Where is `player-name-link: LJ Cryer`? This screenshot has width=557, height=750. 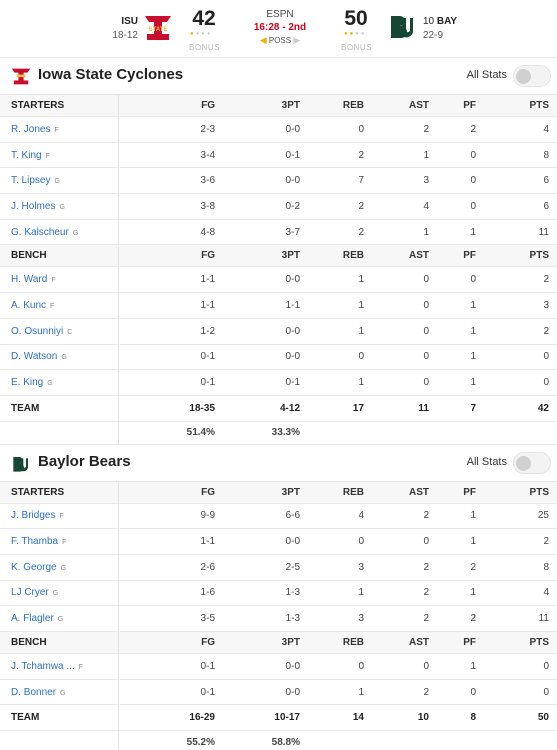
player-name-link: LJ Cryer is located at coordinates (30, 592).